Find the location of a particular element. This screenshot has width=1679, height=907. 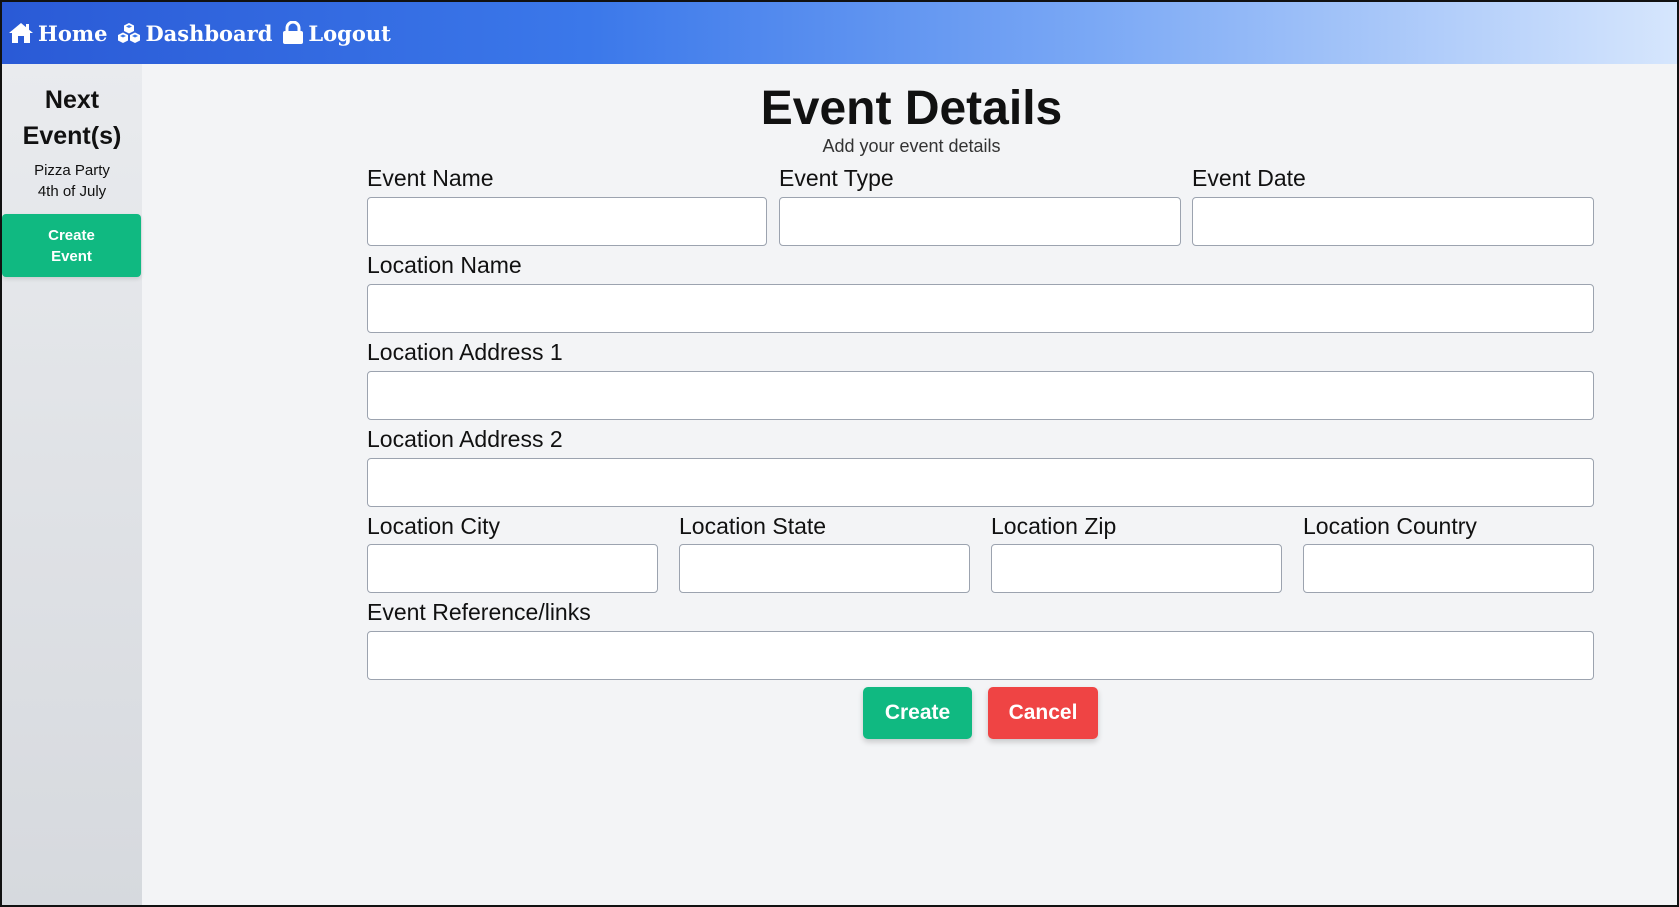

sidebar-event-item: 4th of July is located at coordinates (72, 191).